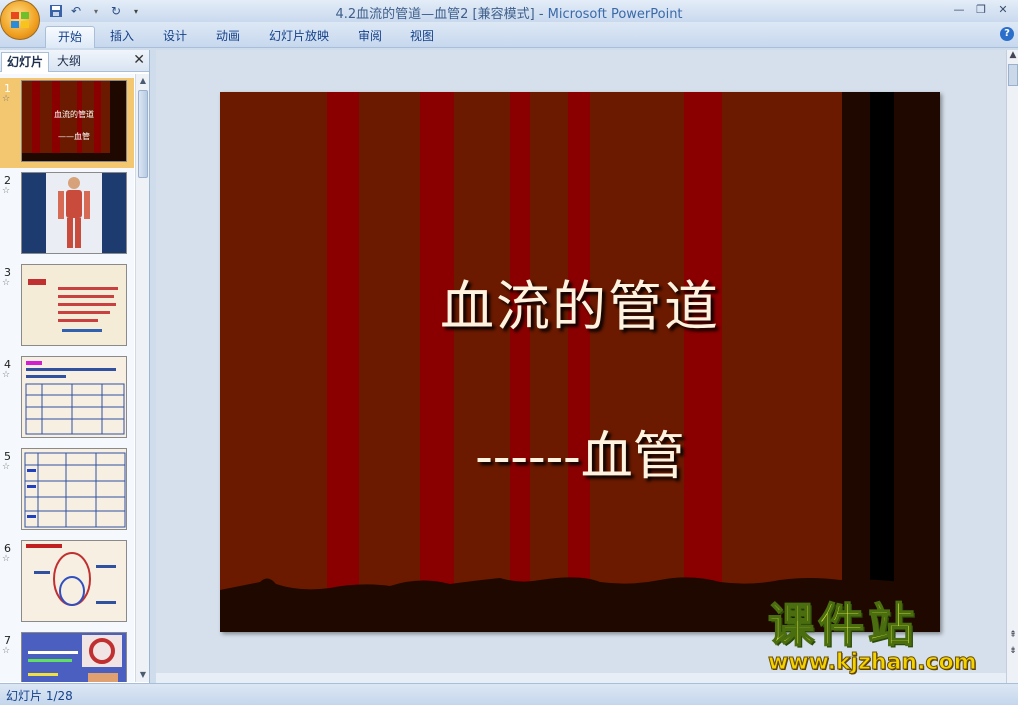  I want to click on slide-thumbnail-3: 3 ☆, so click(67, 307).